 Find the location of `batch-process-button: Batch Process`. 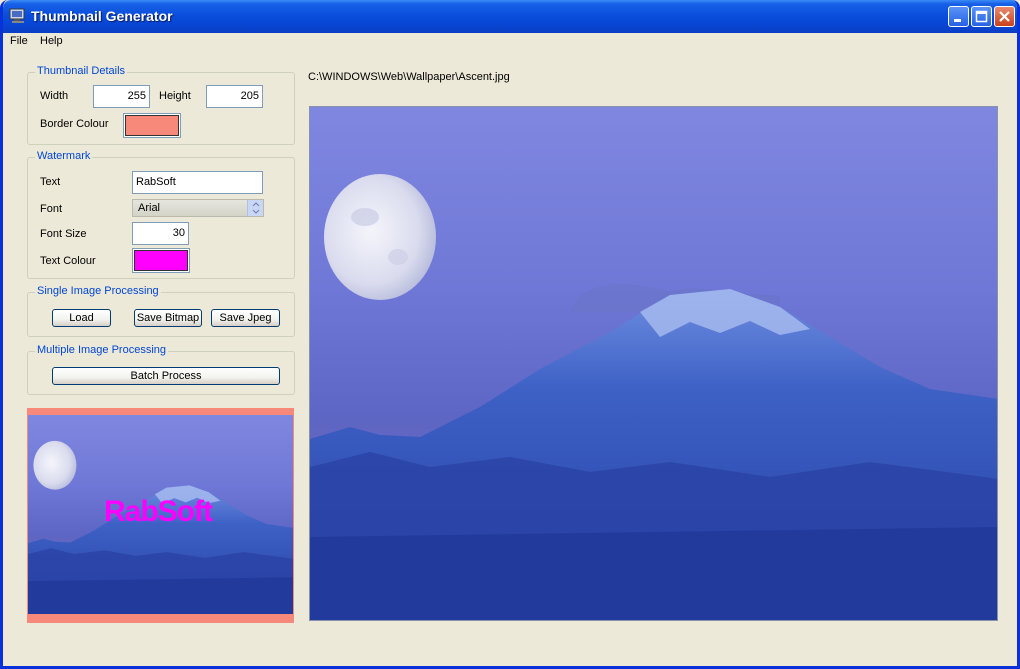

batch-process-button: Batch Process is located at coordinates (166, 376).